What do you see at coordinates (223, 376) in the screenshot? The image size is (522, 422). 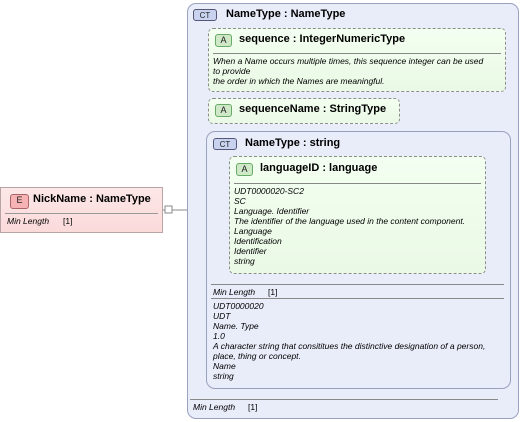 I see `inner-type-doc-8: string` at bounding box center [223, 376].